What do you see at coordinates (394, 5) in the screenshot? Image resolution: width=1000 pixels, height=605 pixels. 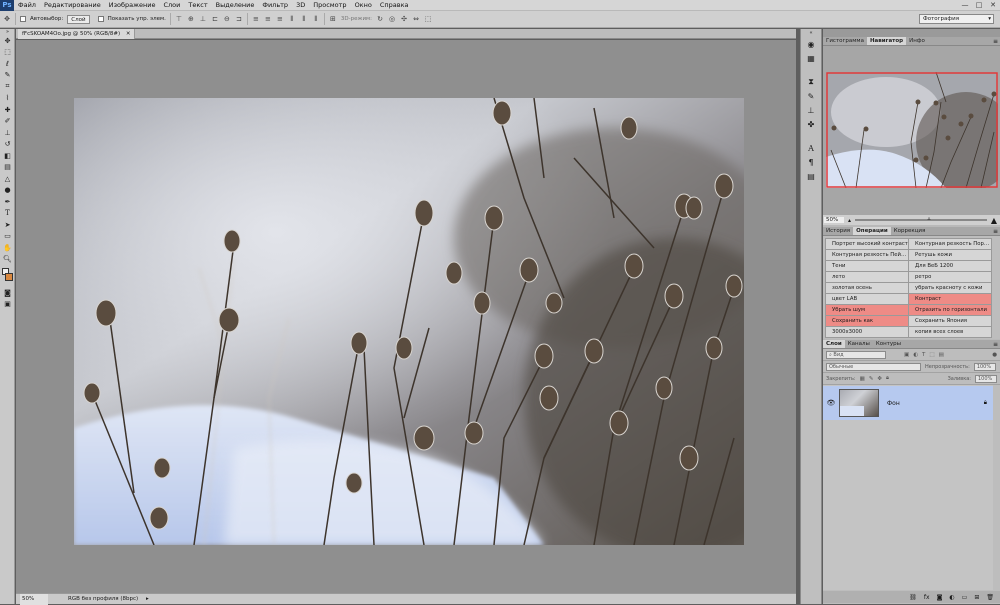 I see `menu-help: Справка` at bounding box center [394, 5].